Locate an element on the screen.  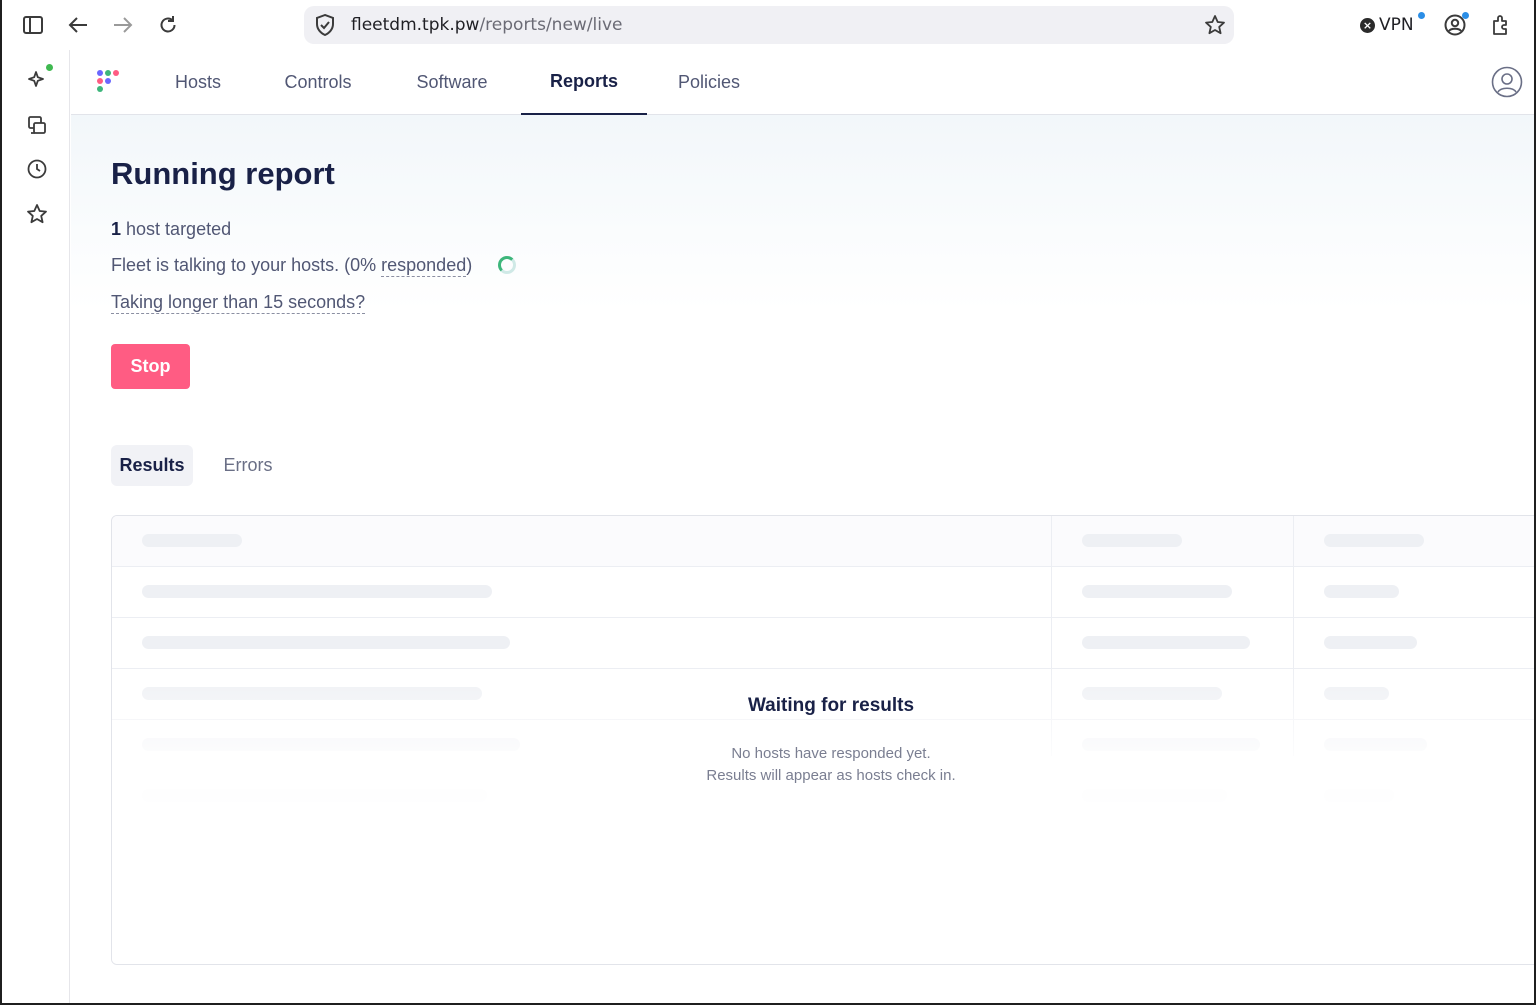
user-avatar-icon is located at coordinates (1507, 82).